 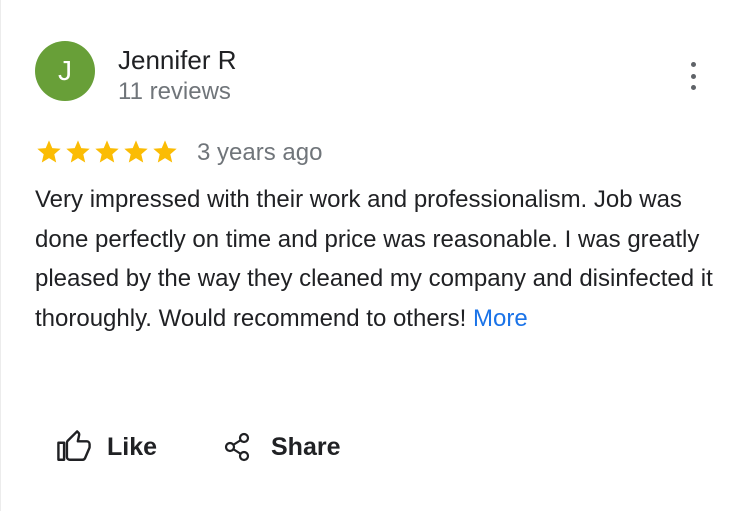 What do you see at coordinates (237, 447) in the screenshot?
I see `share-icon` at bounding box center [237, 447].